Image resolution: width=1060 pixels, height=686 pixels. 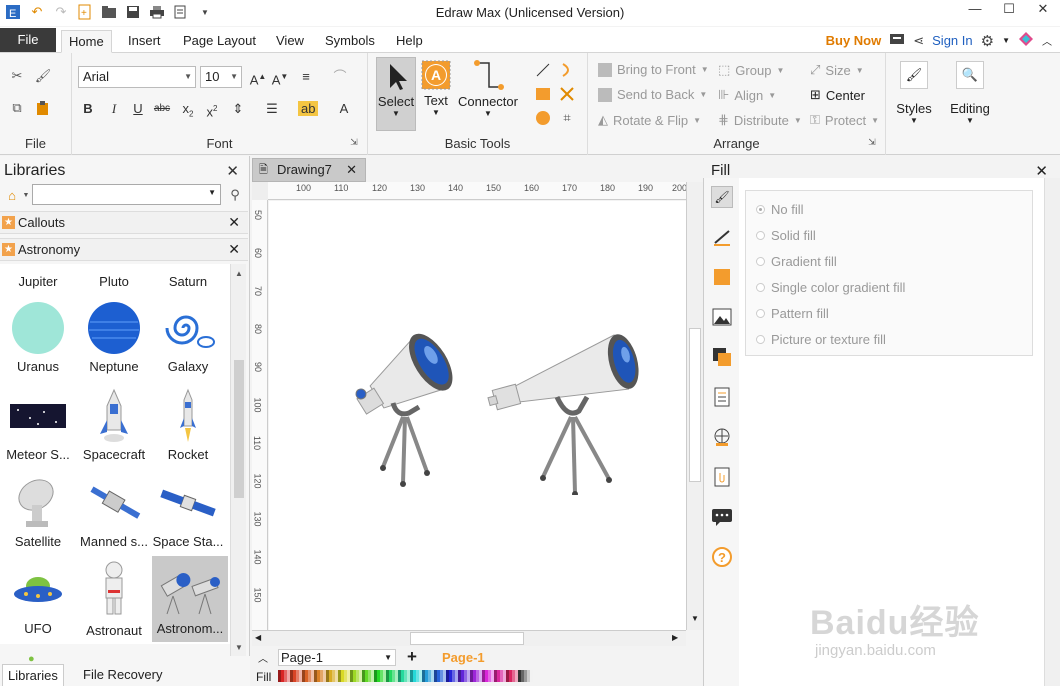 What do you see at coordinates (652, 94) in the screenshot?
I see `send-to-back-button: Send to Back ▼` at bounding box center [652, 94].